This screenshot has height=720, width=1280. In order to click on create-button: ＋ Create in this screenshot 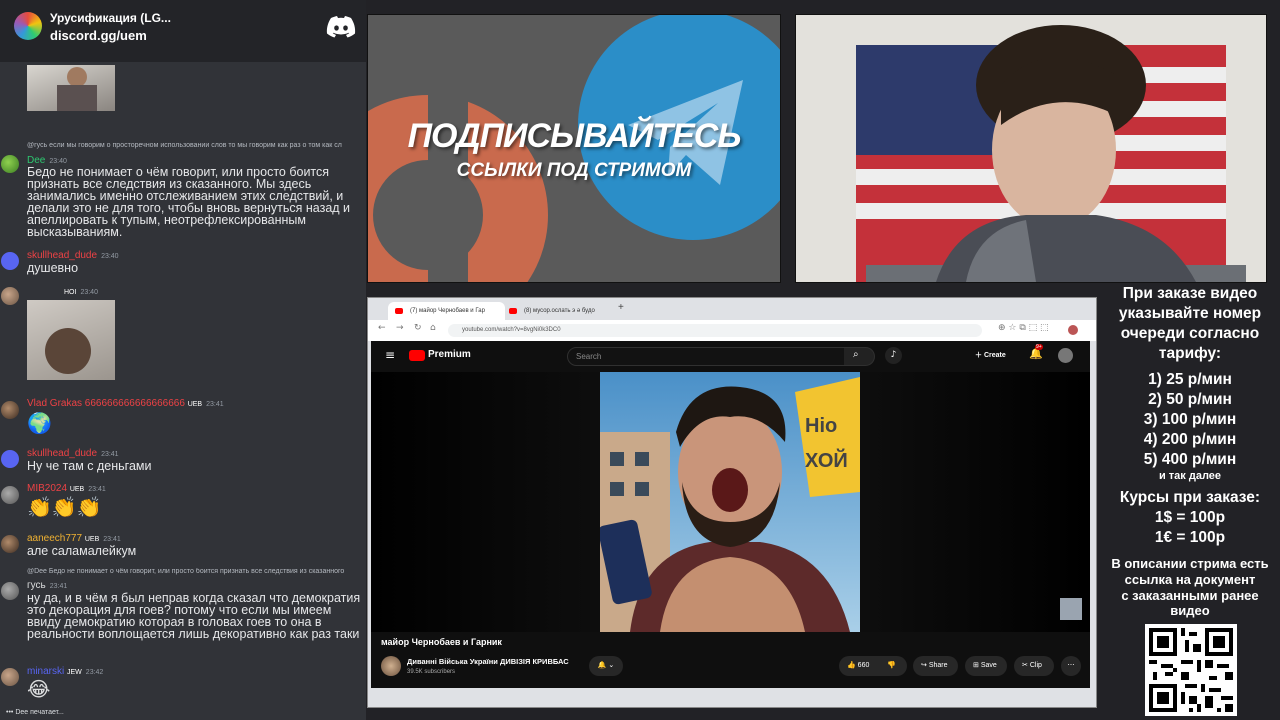, I will do `click(990, 355)`.